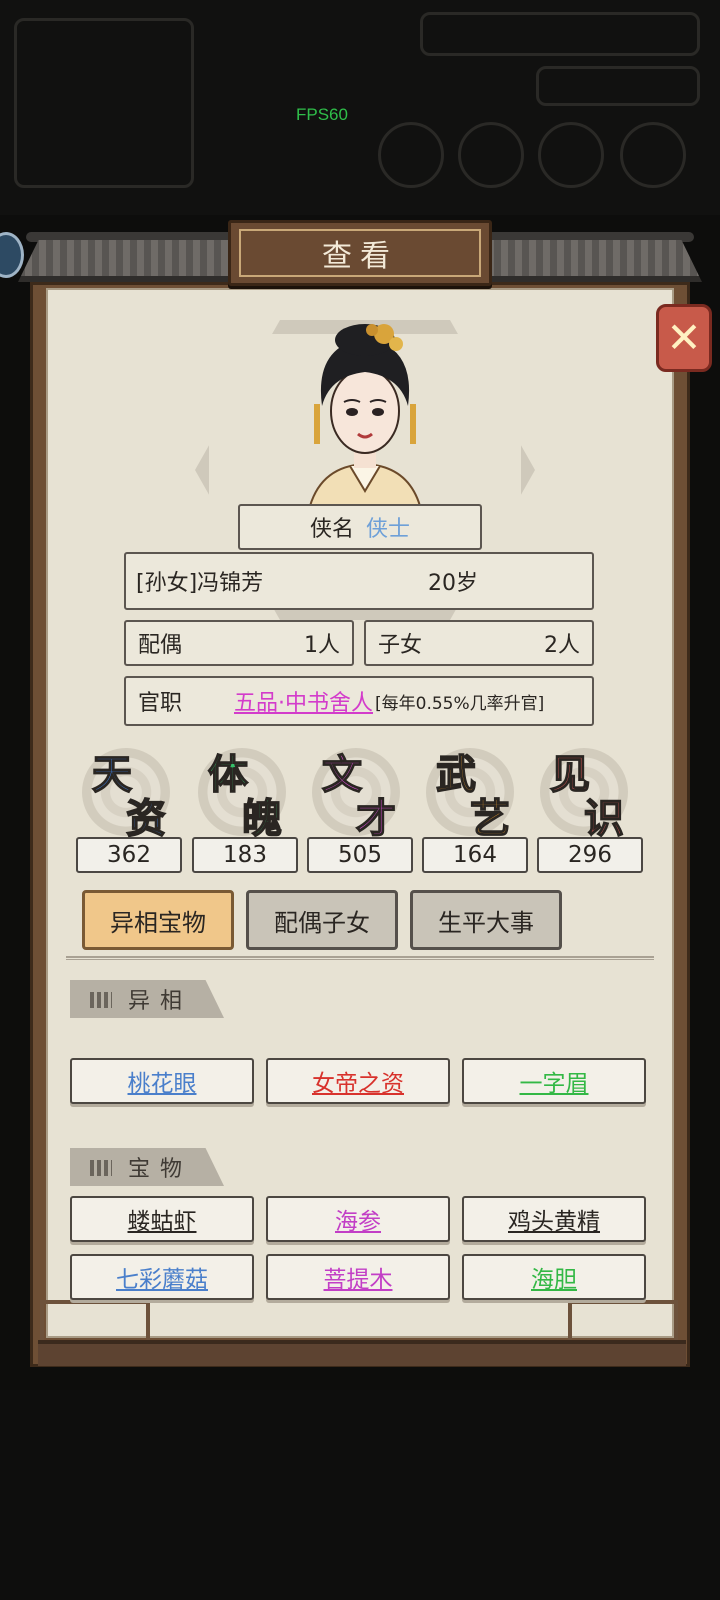  Describe the element at coordinates (12, 255) in the screenshot. I see `edge-badge-icon` at that location.